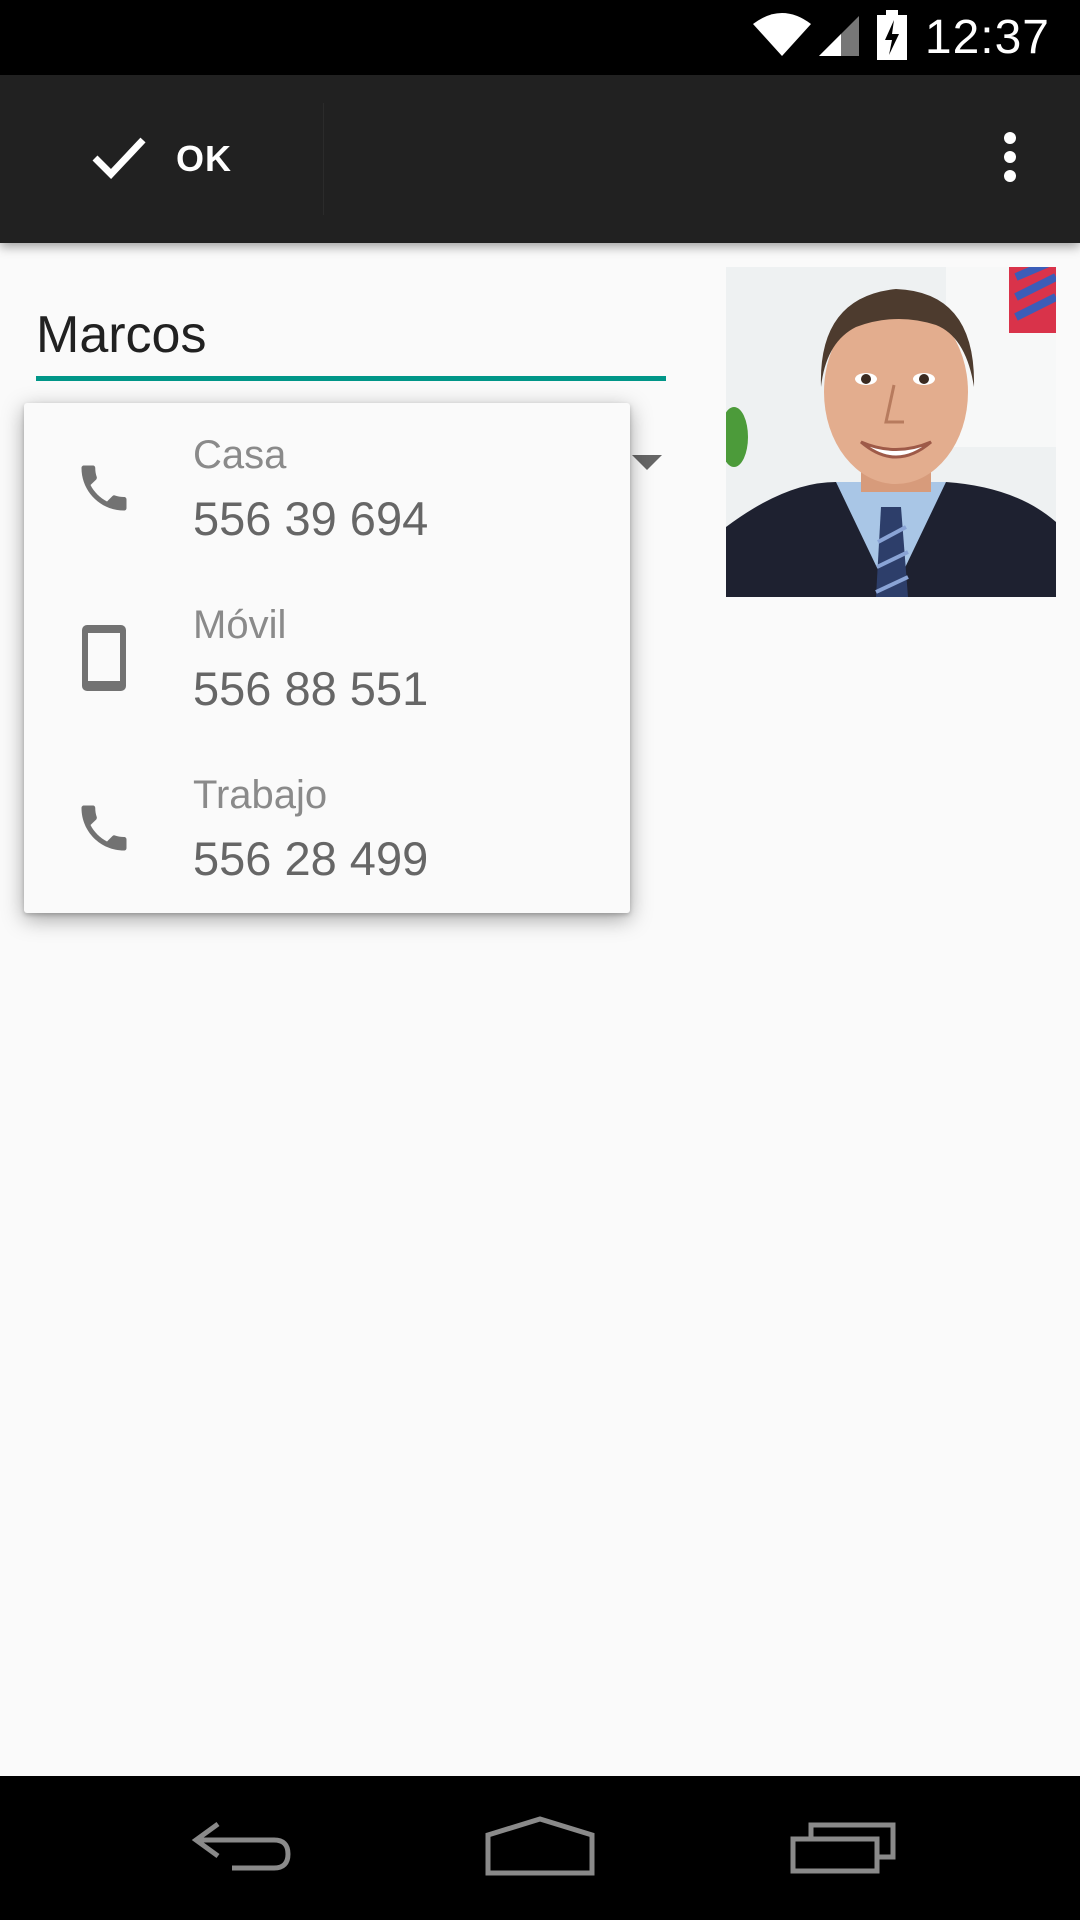 The width and height of the screenshot is (1080, 1920). Describe the element at coordinates (204, 158) in the screenshot. I see `ok-label: OK` at that location.